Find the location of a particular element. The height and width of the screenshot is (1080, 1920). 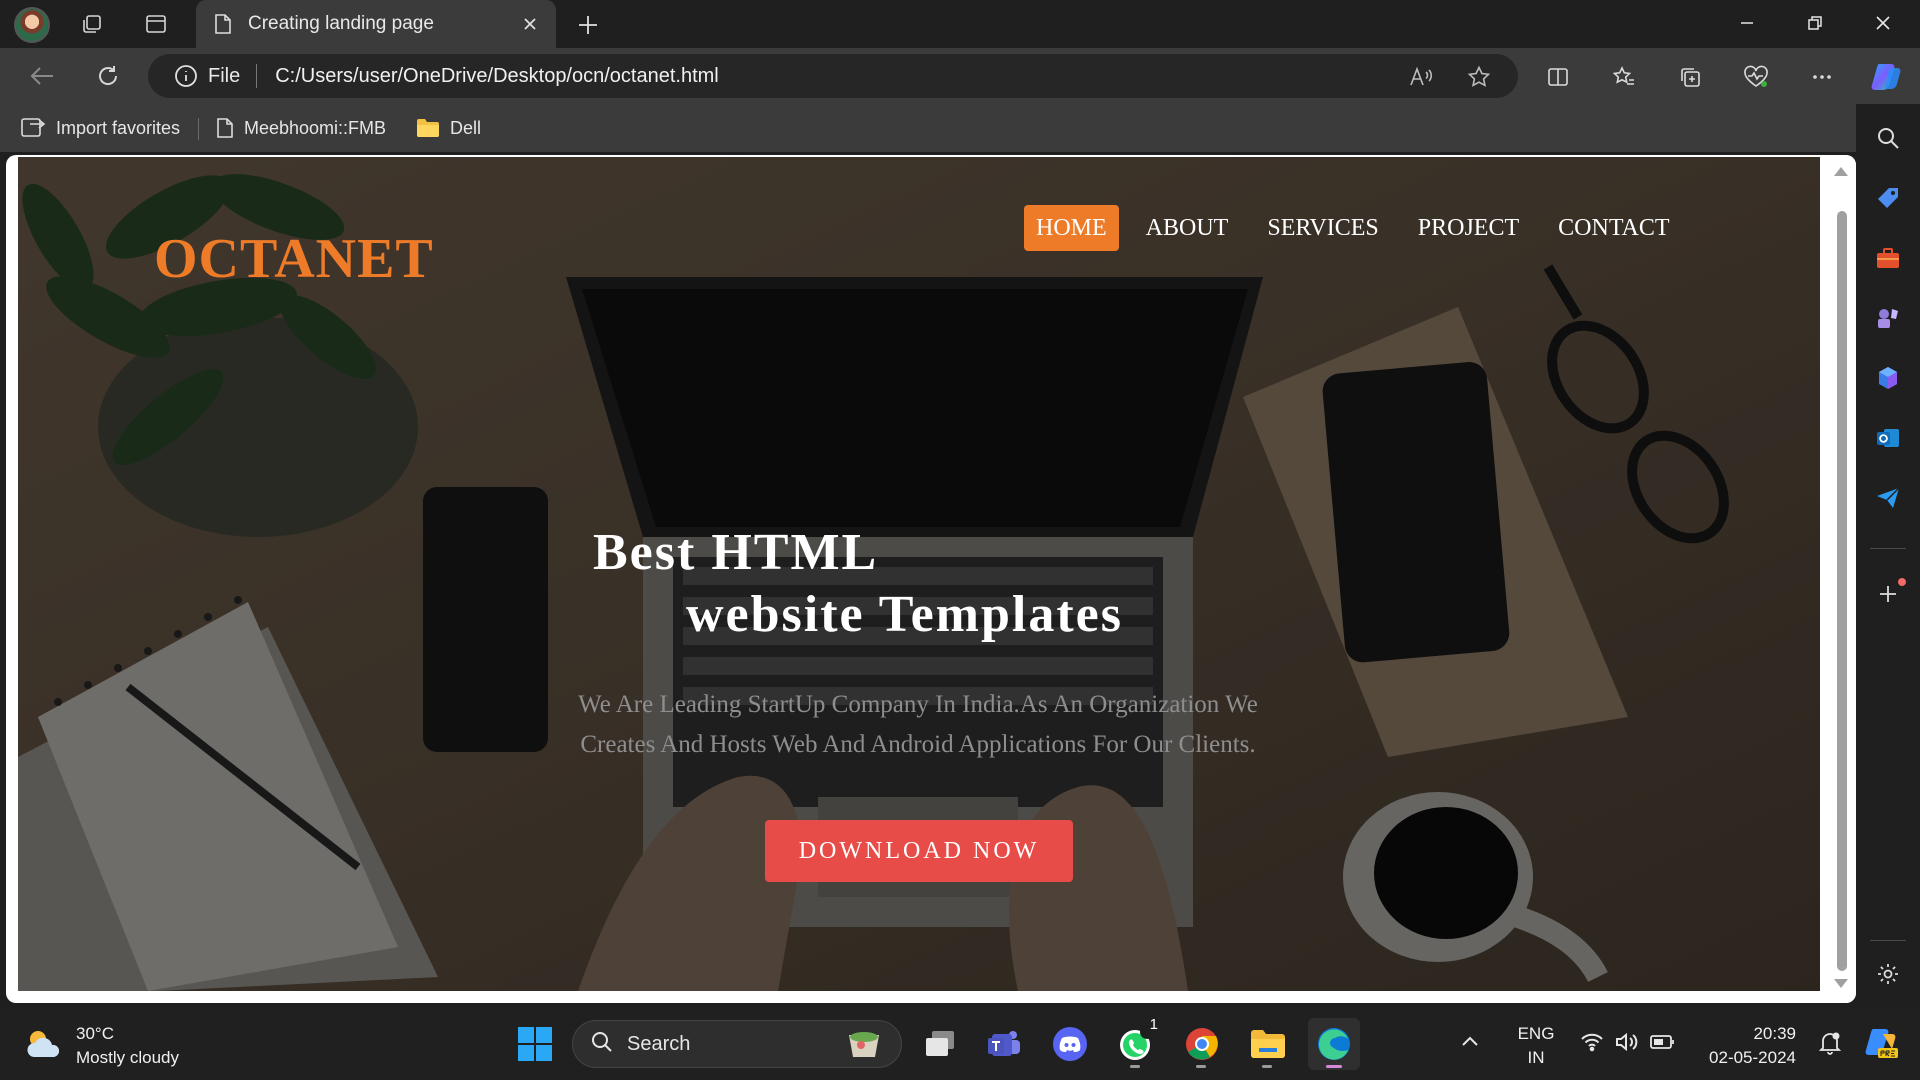

hero-headline-line2: website Templates is located at coordinates (904, 614).